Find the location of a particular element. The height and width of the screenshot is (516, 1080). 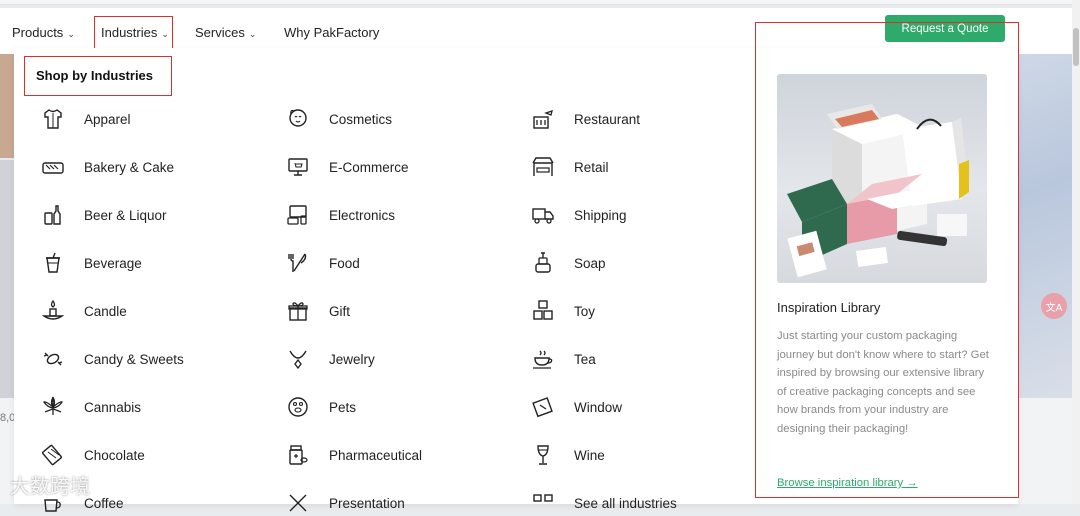

pill-bottle-icon is located at coordinates (298, 455).